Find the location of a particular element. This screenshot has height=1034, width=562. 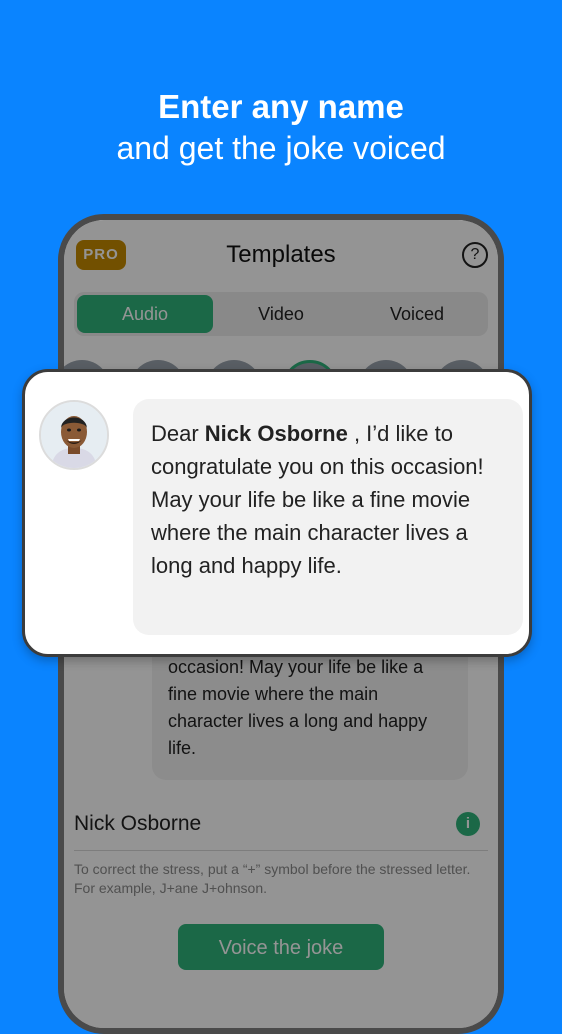

joke-recipient-name: Nick Osborne is located at coordinates (276, 433).